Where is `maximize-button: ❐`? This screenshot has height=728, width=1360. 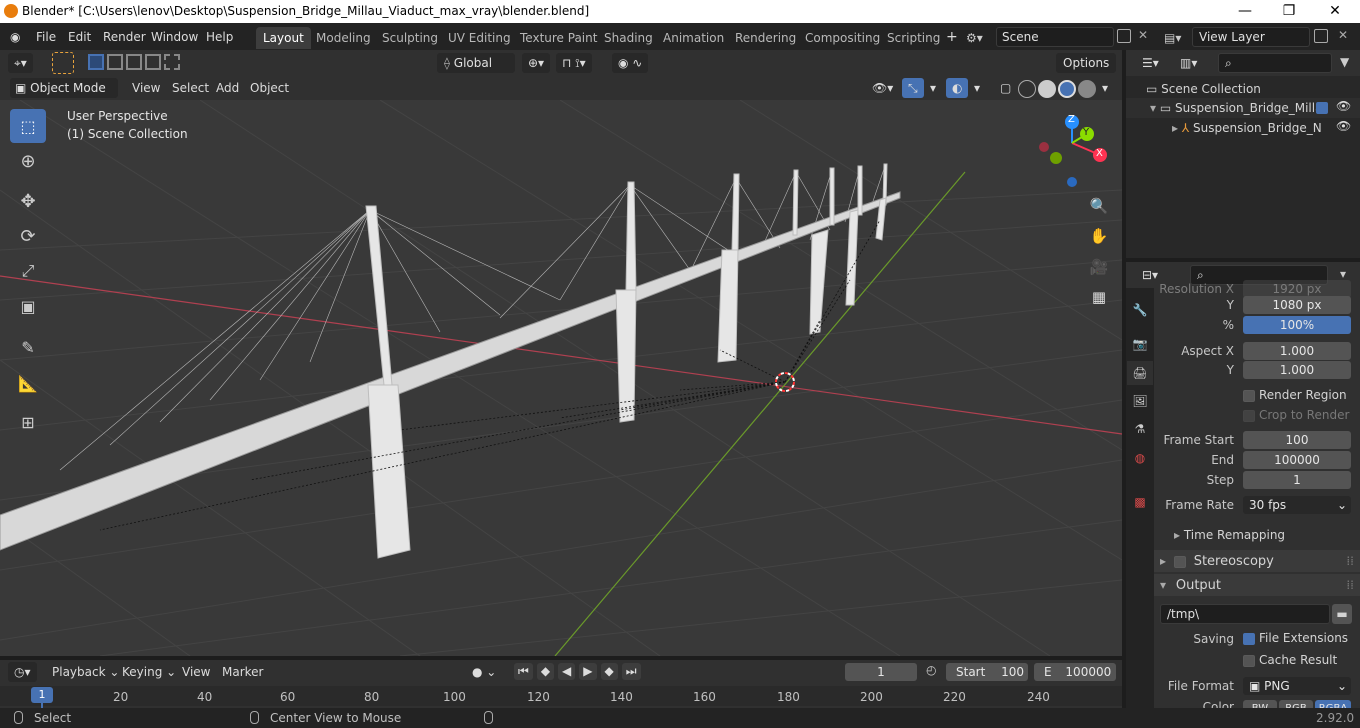 maximize-button: ❐ is located at coordinates (1289, 11).